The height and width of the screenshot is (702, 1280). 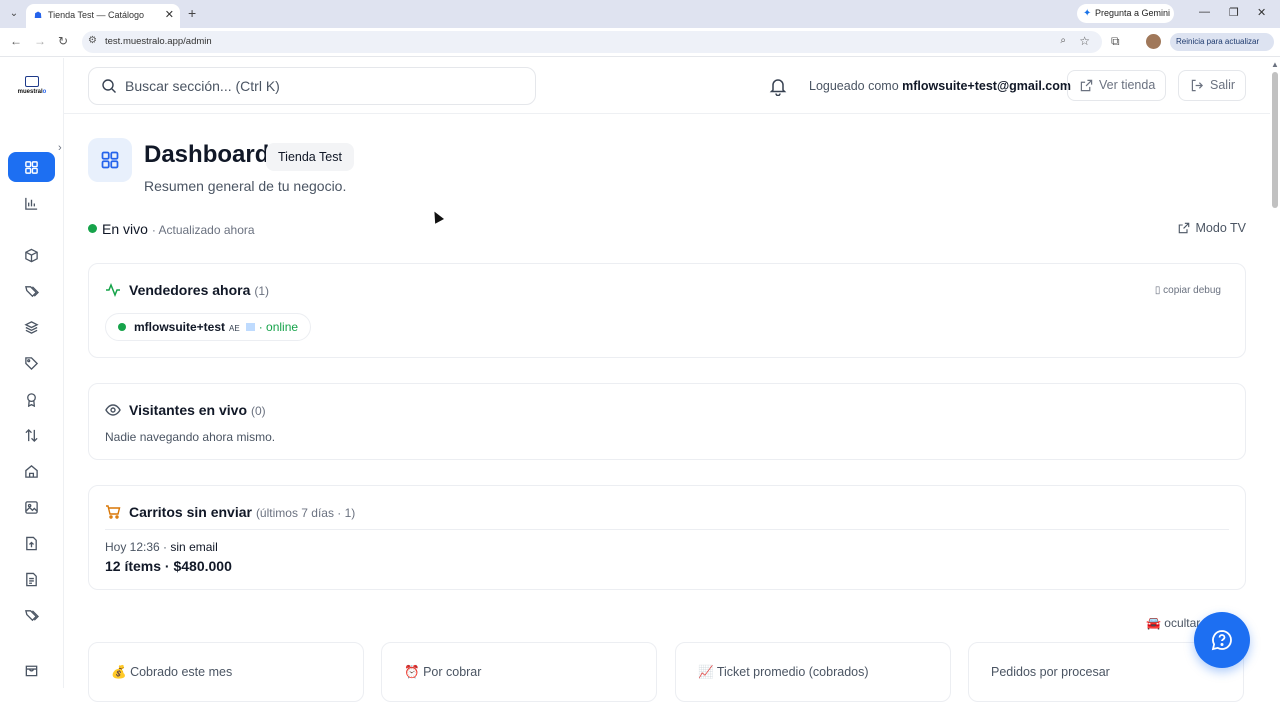 What do you see at coordinates (63, 41) in the screenshot?
I see `reload-icon: ↻` at bounding box center [63, 41].